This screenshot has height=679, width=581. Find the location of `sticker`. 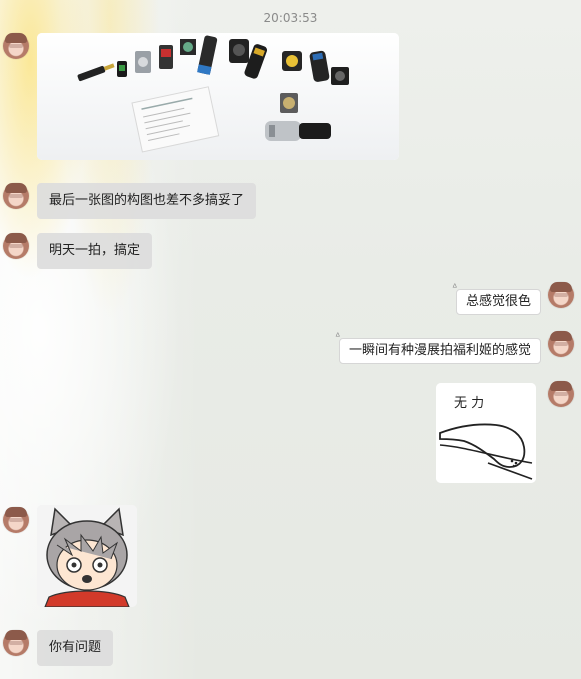

sticker is located at coordinates (87, 556).